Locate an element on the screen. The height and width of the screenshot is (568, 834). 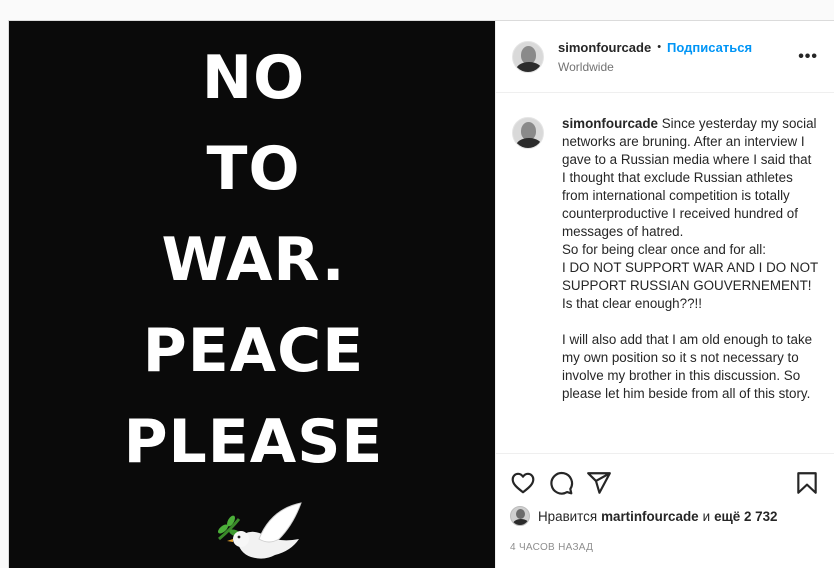
likes-middle: и is located at coordinates (706, 516).